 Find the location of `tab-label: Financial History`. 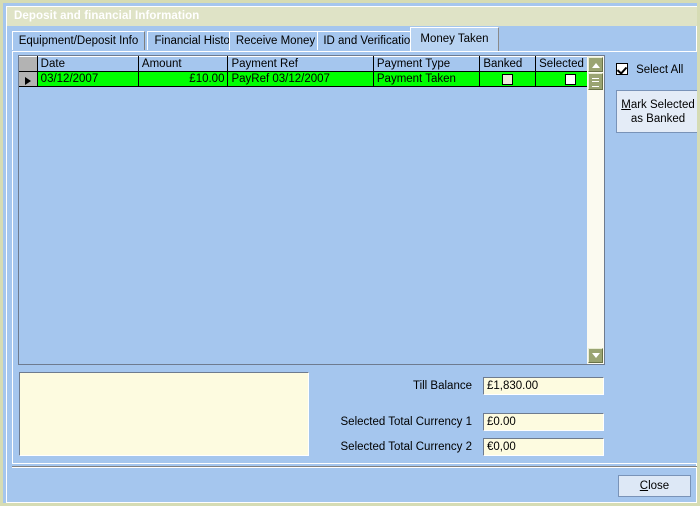

tab-label: Financial History is located at coordinates (197, 41).